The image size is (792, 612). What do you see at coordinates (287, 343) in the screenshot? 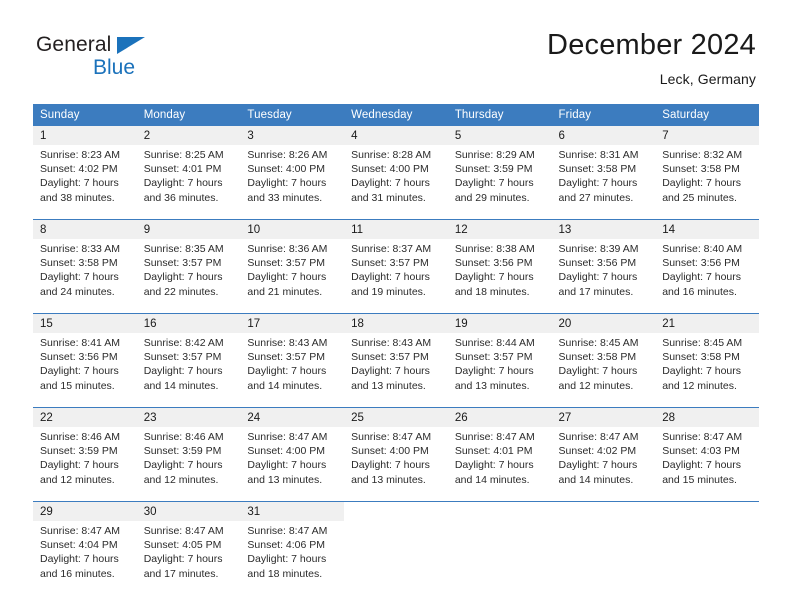
I see `sunrise-text: Sunrise: 8:43 AM` at bounding box center [287, 343].